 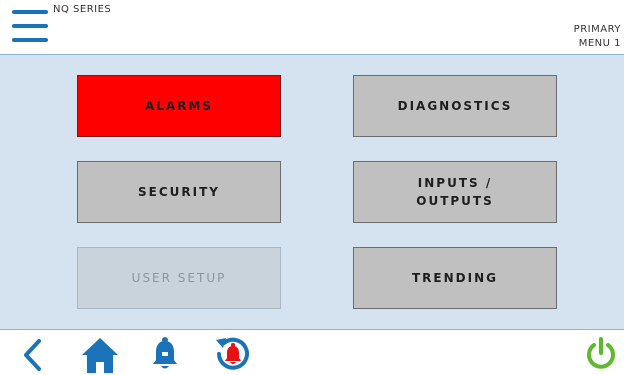 I want to click on power-icon, so click(x=601, y=354).